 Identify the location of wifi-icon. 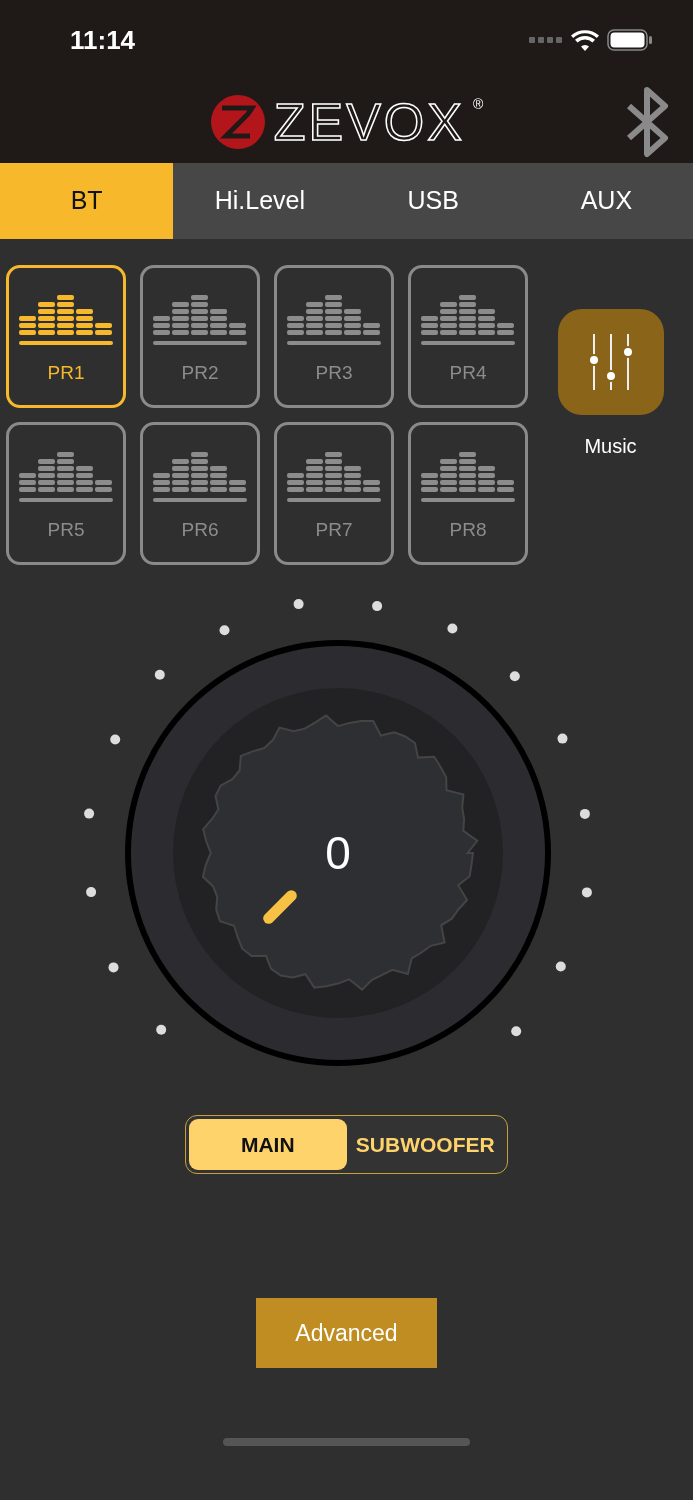
(585, 40).